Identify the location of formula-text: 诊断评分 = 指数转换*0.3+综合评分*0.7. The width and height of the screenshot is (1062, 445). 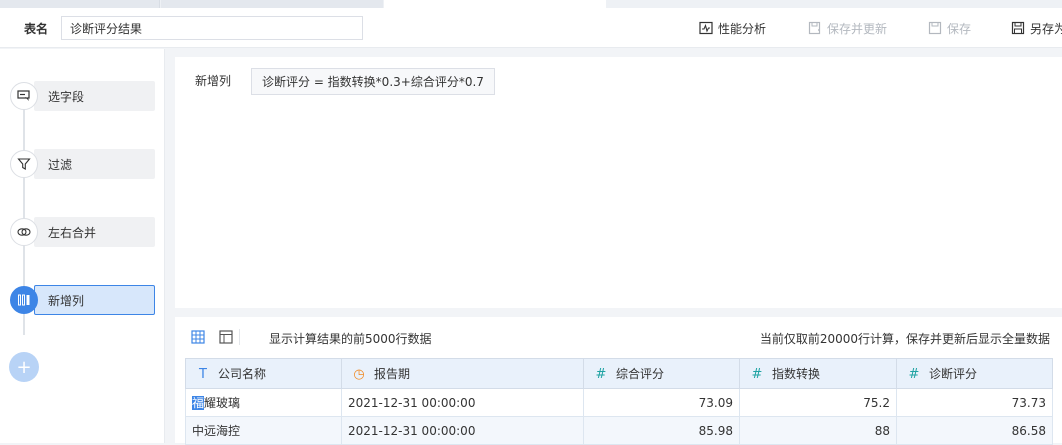
(373, 82).